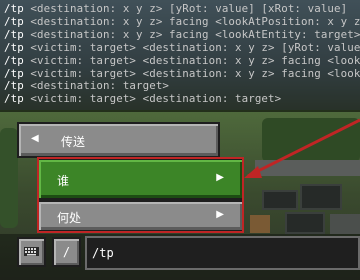 This screenshot has height=280, width=360. What do you see at coordinates (35, 138) in the screenshot?
I see `chevron-left-icon: ◀` at bounding box center [35, 138].